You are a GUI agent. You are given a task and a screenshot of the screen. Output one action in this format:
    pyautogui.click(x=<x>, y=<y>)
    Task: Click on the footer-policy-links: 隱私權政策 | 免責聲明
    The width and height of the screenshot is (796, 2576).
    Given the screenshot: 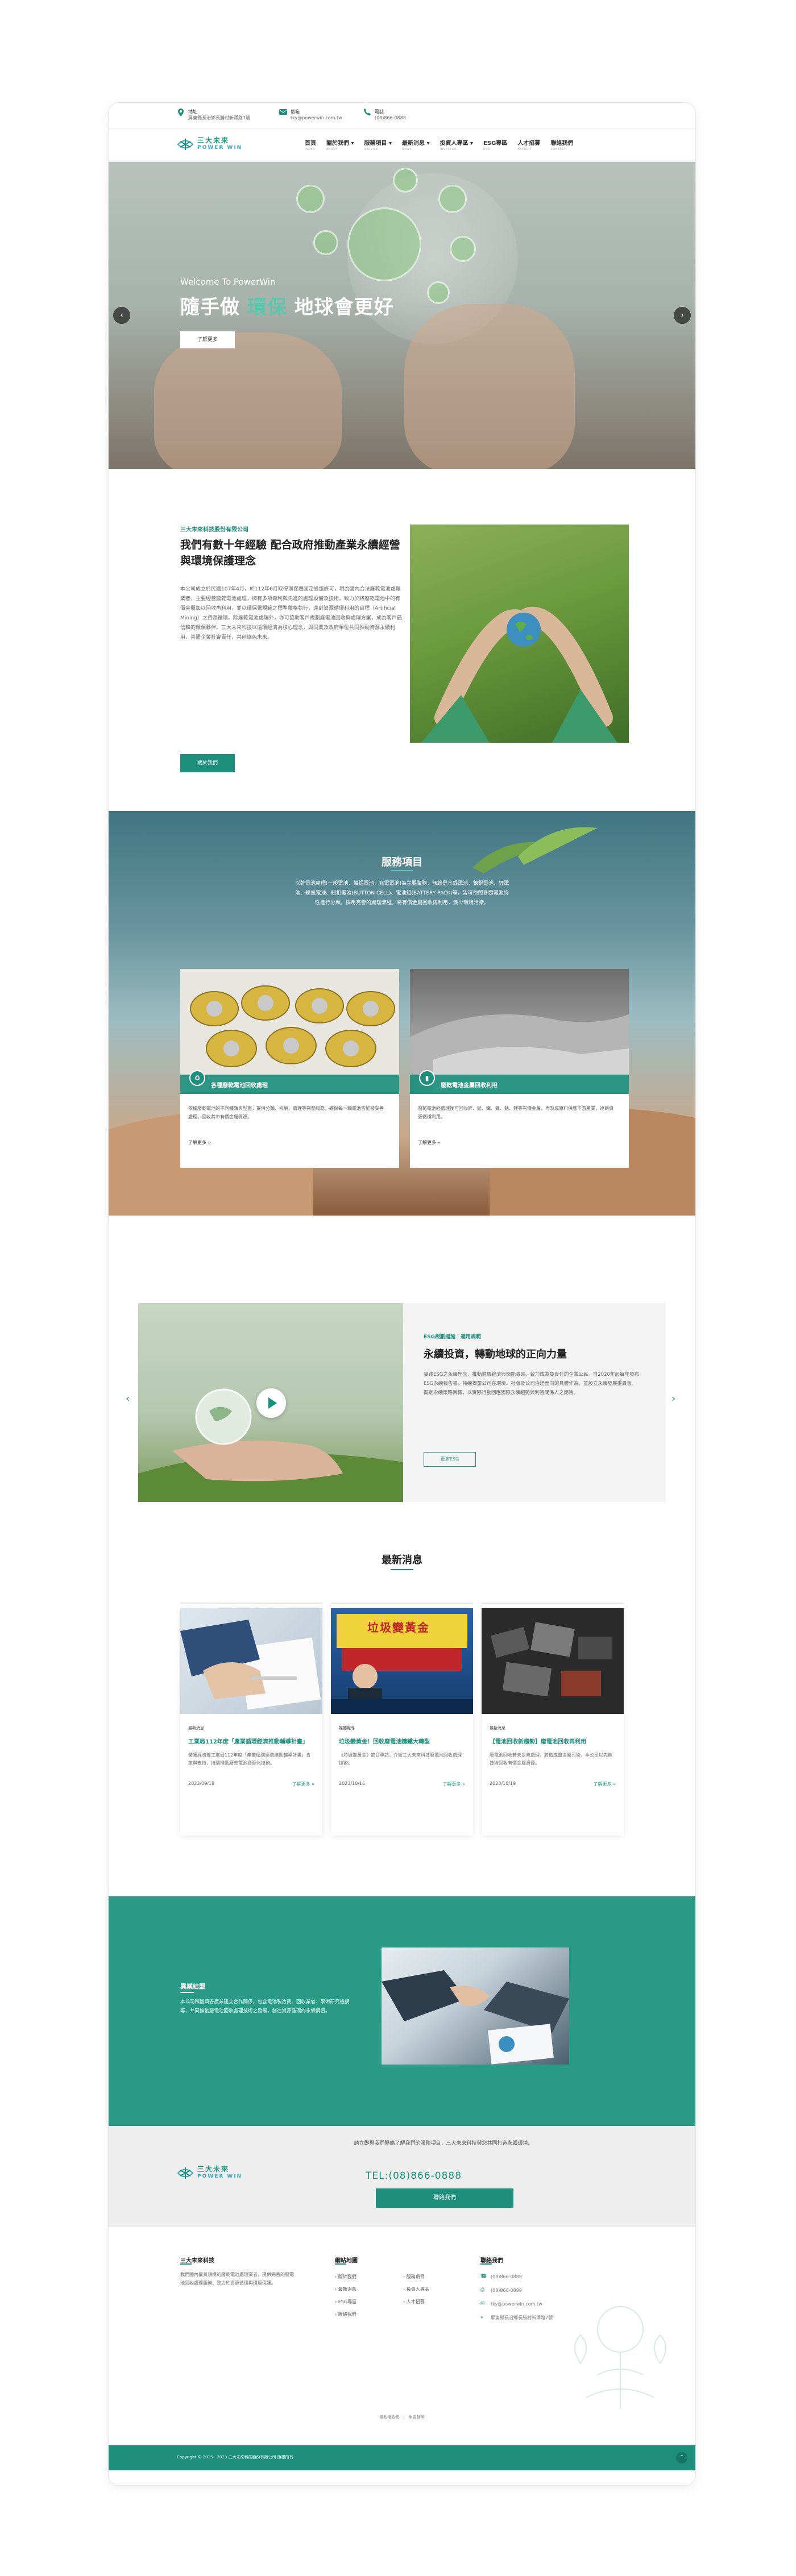 What is the action you would take?
    pyautogui.click(x=402, y=2417)
    